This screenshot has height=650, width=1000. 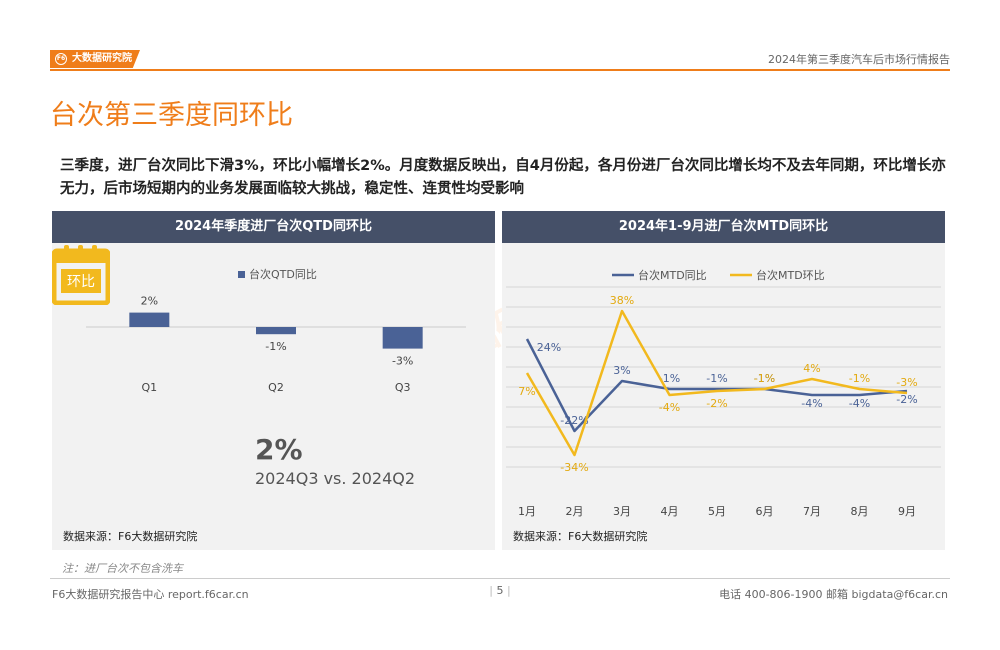 I want to click on x-tick-label: Q1, so click(x=149, y=387).